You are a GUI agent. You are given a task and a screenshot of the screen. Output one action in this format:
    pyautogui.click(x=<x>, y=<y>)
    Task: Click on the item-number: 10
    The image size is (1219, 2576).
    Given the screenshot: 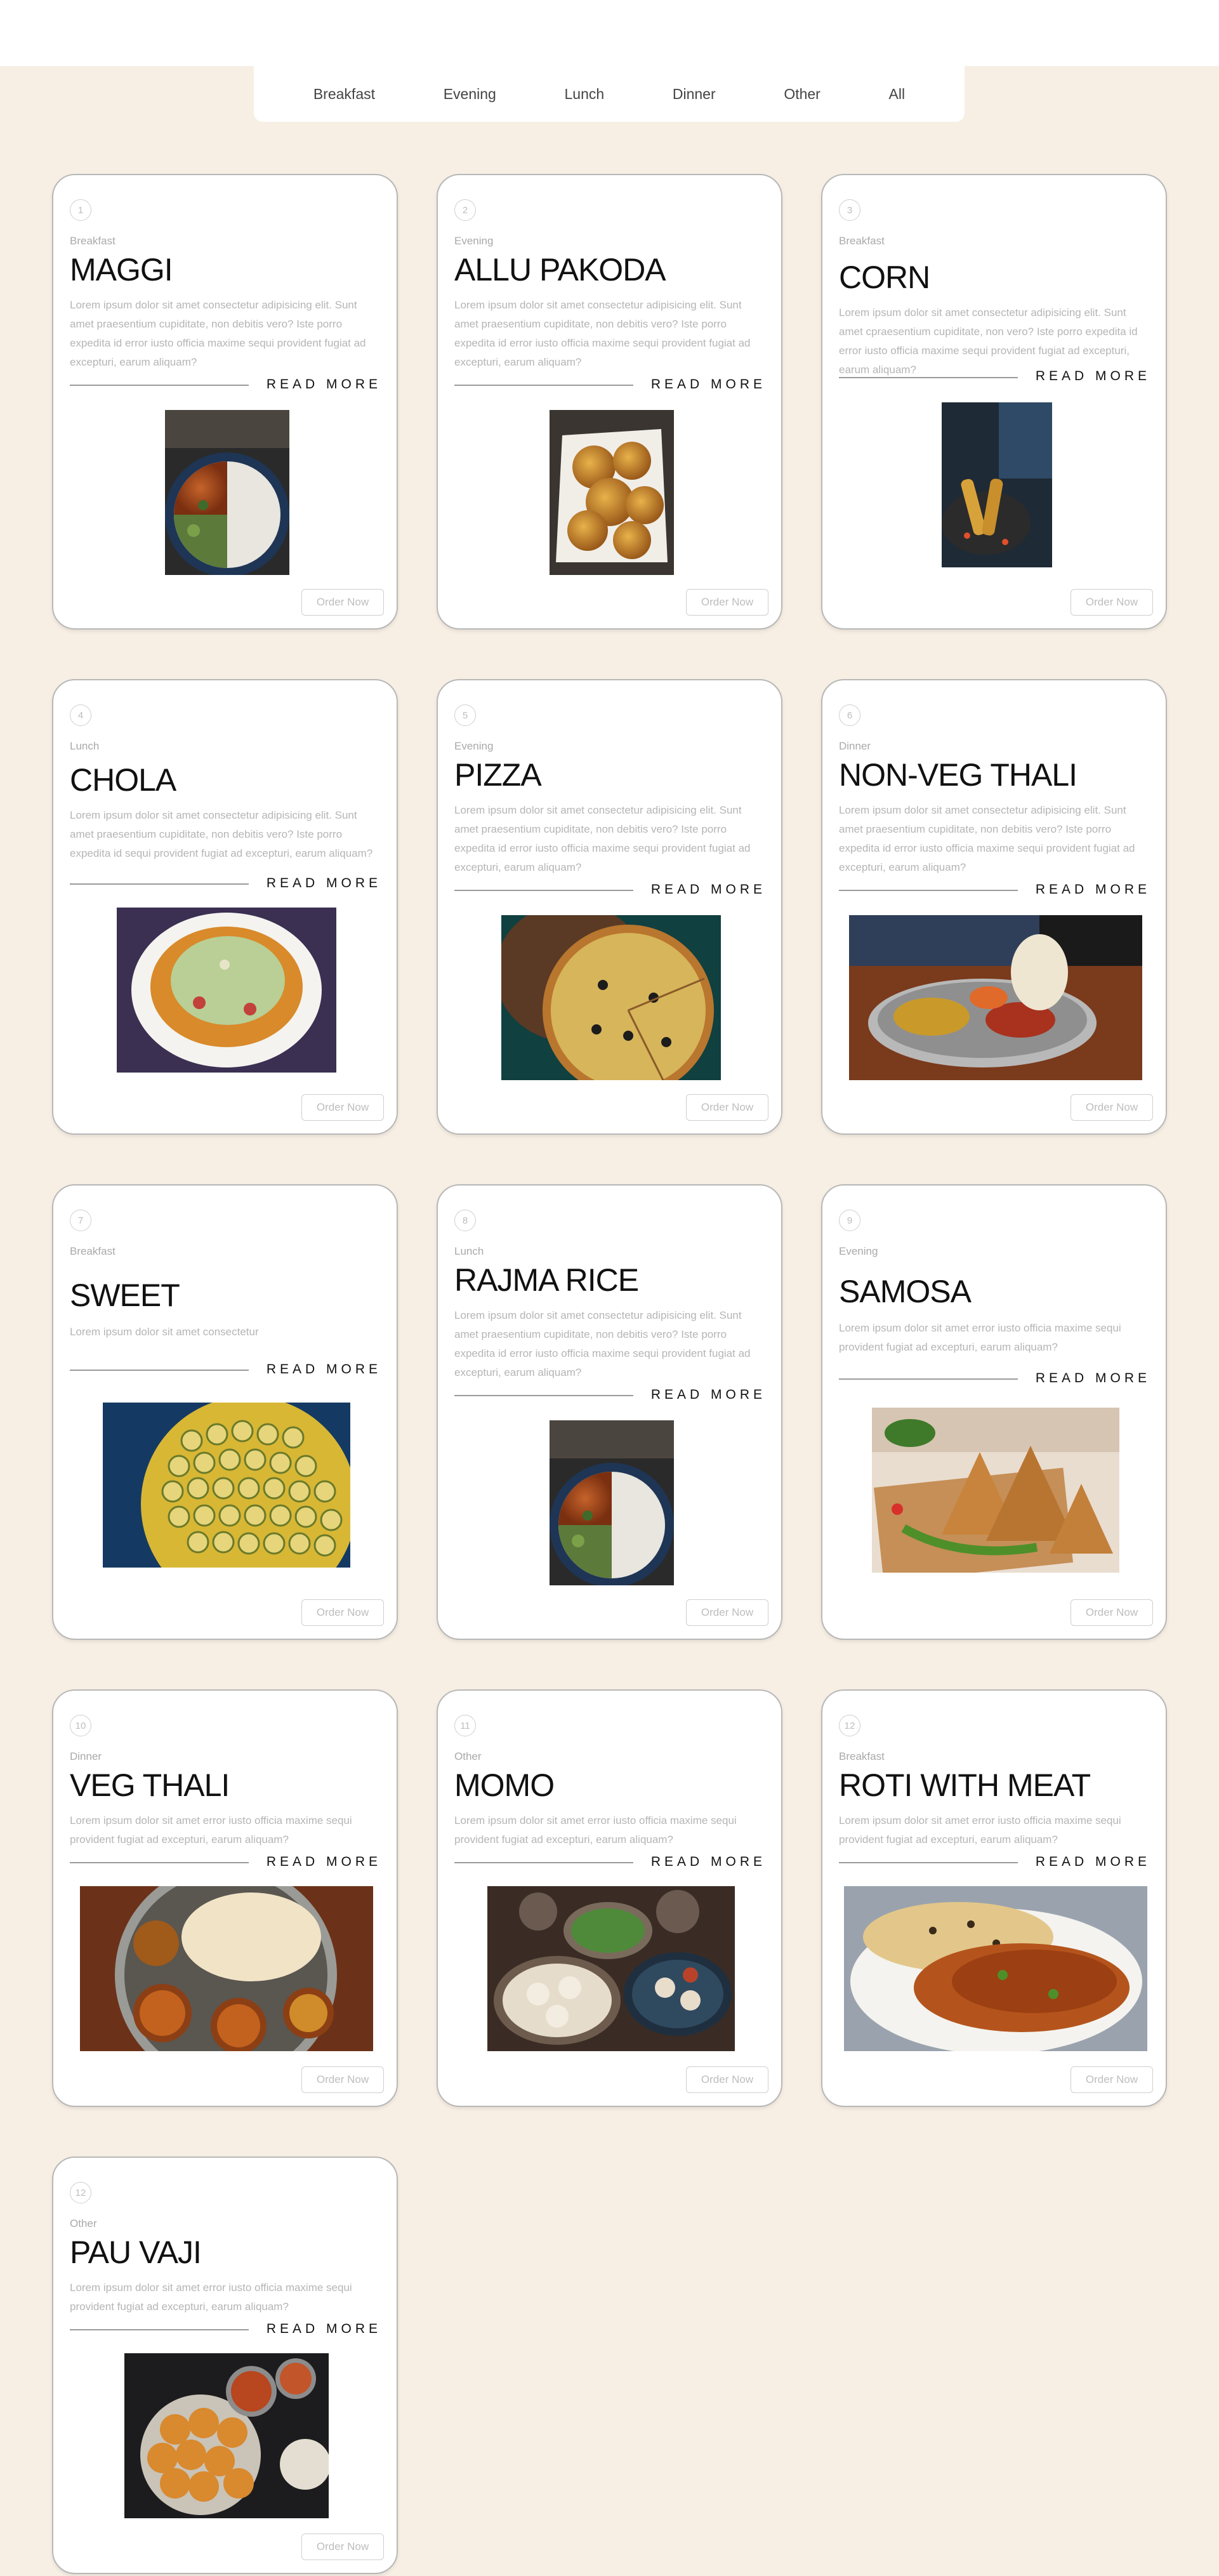 What is the action you would take?
    pyautogui.click(x=80, y=1725)
    